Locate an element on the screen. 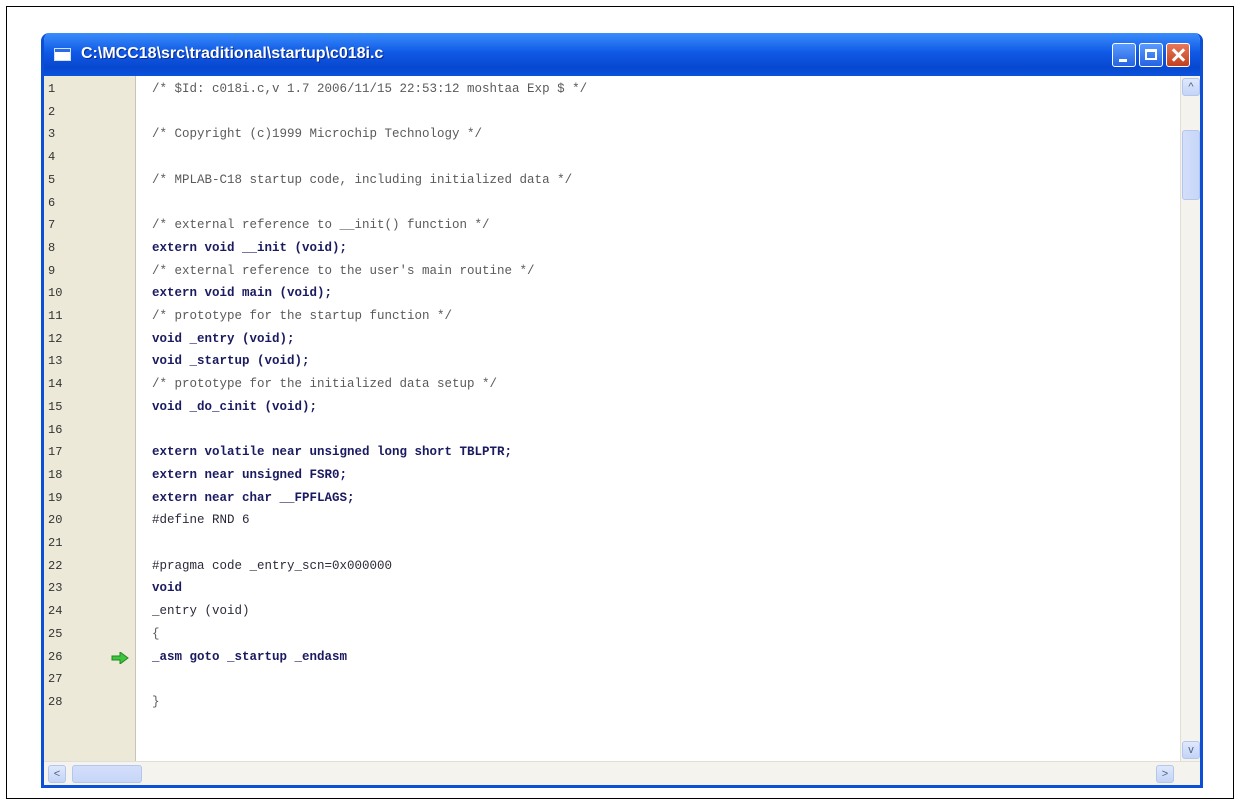 The width and height of the screenshot is (1242, 807). code-line: extern near char __FPFLAGS; is located at coordinates (253, 498).